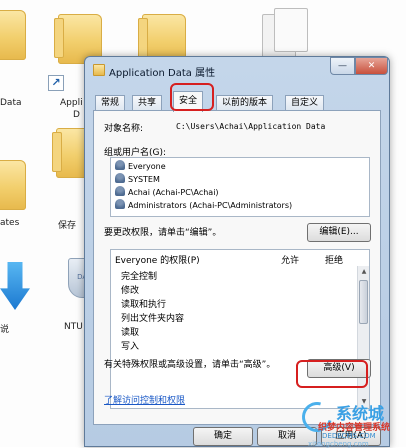 The image size is (406, 448). I want to click on scroll-thumb, so click(363, 302).